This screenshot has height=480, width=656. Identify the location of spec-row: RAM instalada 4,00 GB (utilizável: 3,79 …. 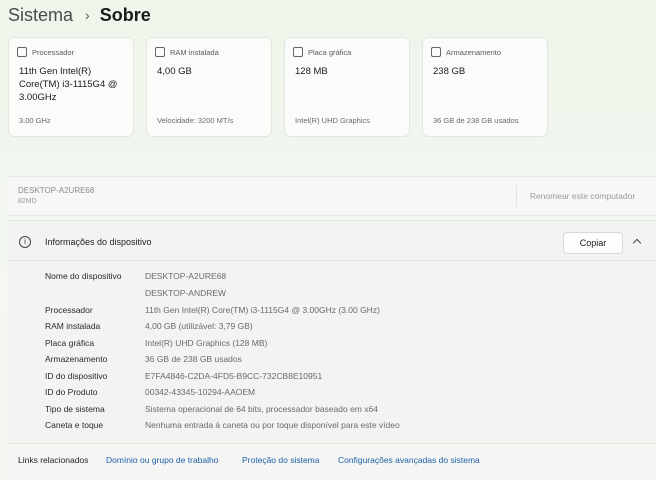
(345, 329).